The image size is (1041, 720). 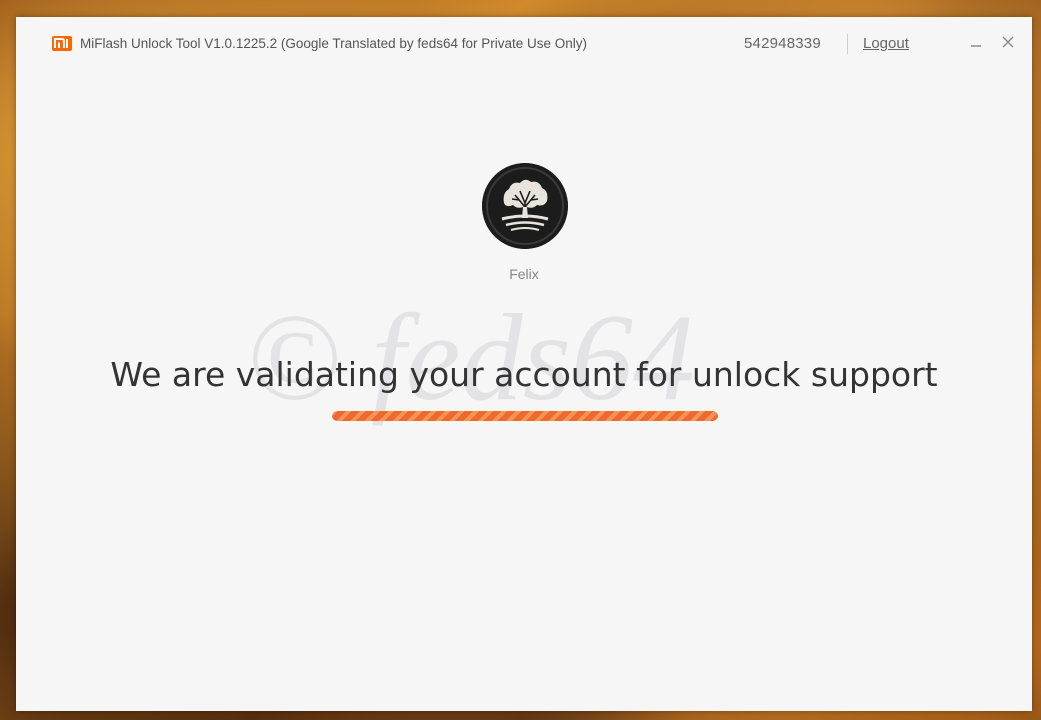 I want to click on mi-logo-icon, so click(x=62, y=43).